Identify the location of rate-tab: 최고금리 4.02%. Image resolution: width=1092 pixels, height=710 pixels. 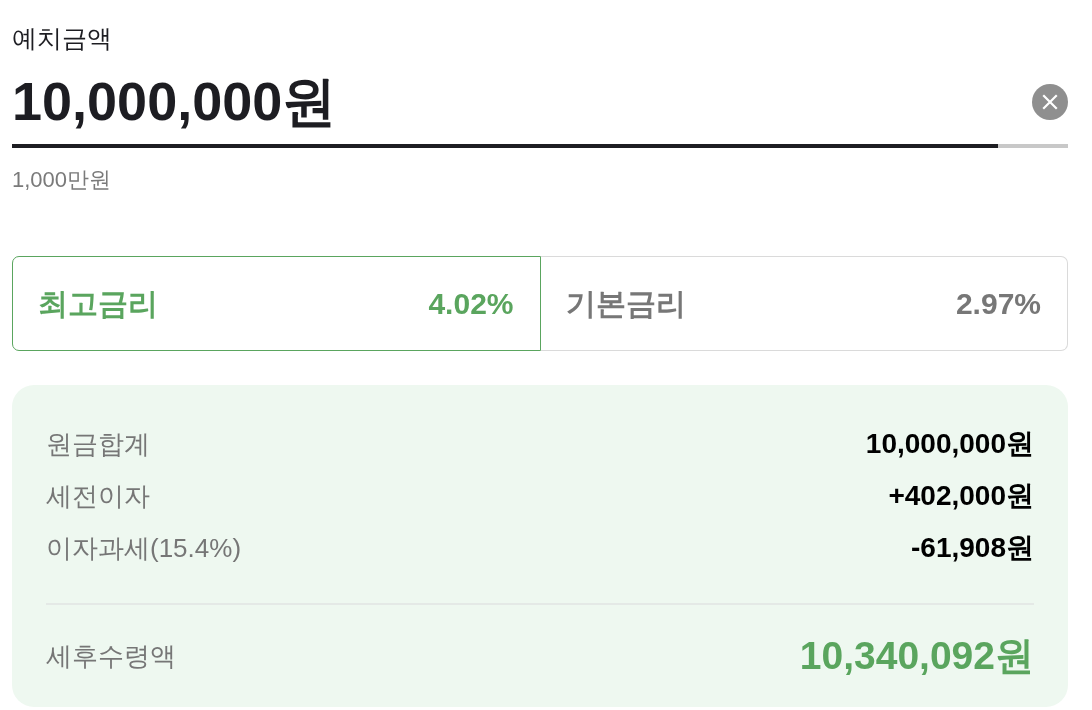
(276, 303).